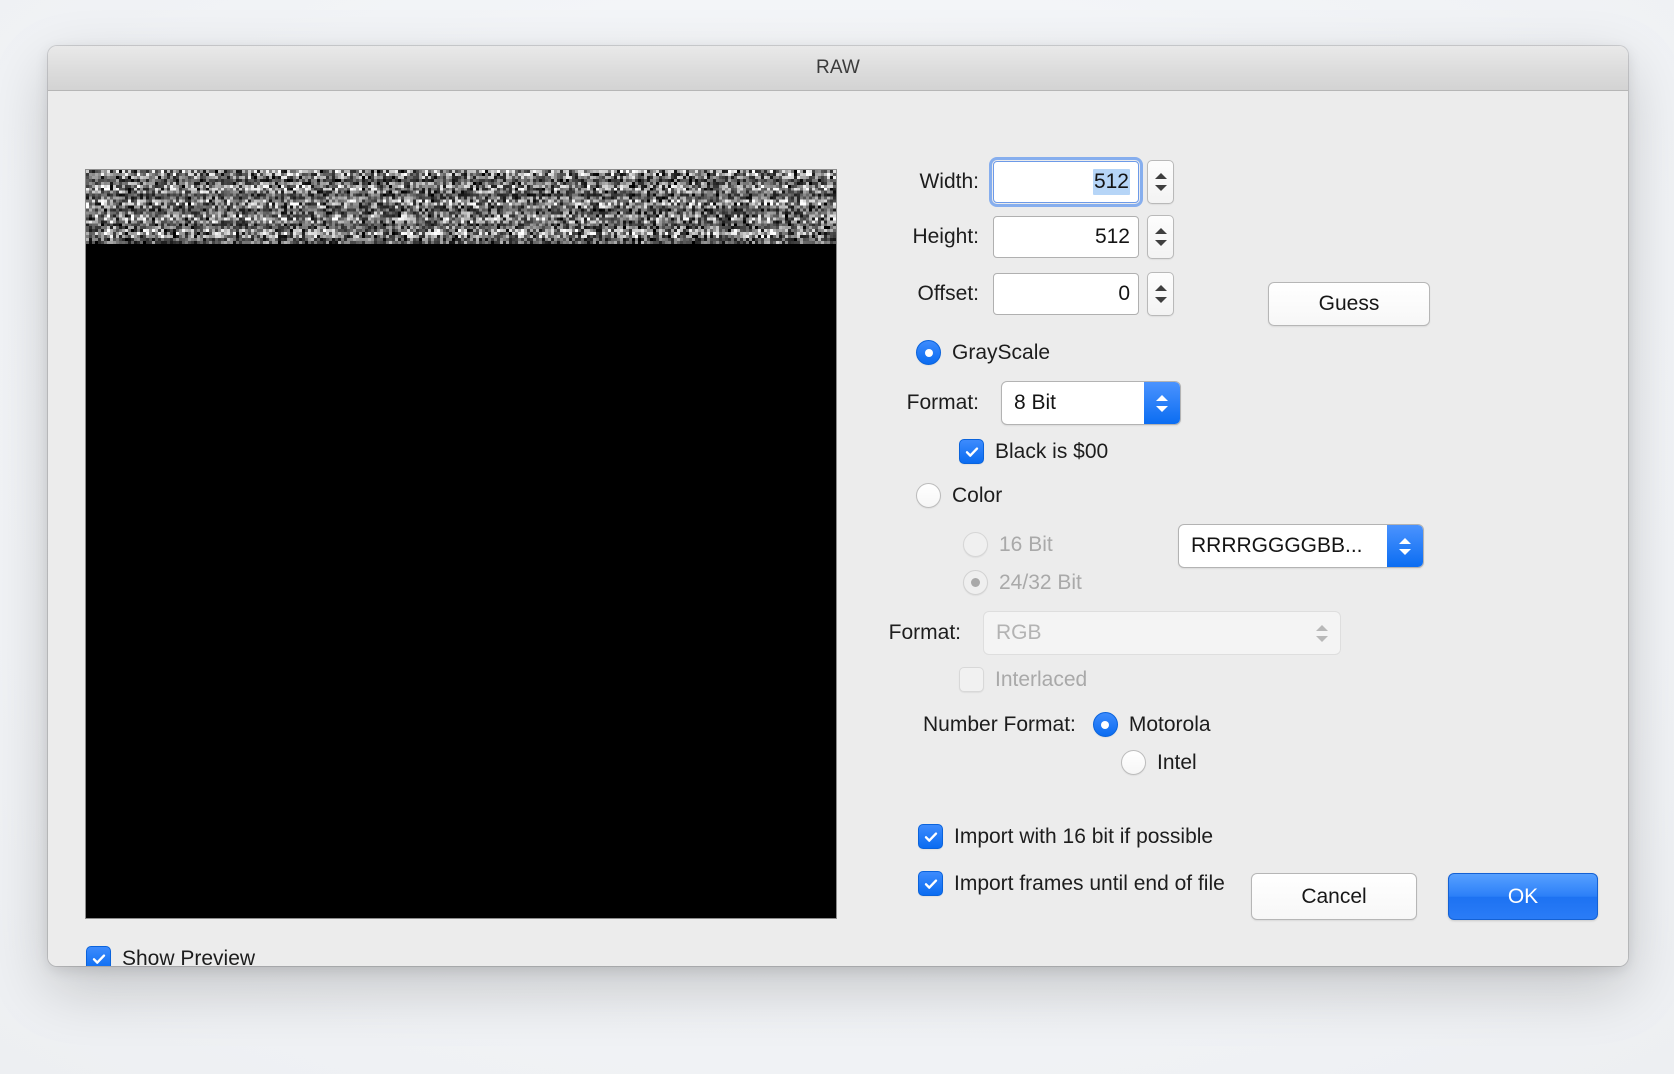 The width and height of the screenshot is (1674, 1074). Describe the element at coordinates (971, 451) in the screenshot. I see `black-is-00-checkbox` at that location.